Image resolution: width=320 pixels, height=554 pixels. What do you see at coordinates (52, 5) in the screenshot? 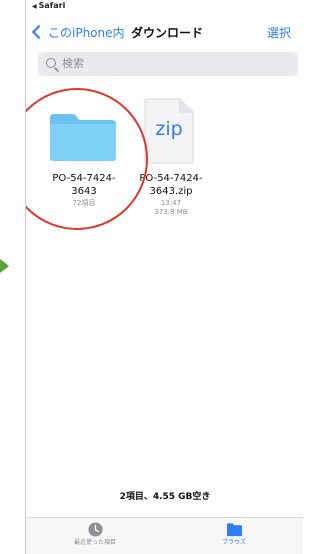
I see `back-app-label: Safari` at bounding box center [52, 5].